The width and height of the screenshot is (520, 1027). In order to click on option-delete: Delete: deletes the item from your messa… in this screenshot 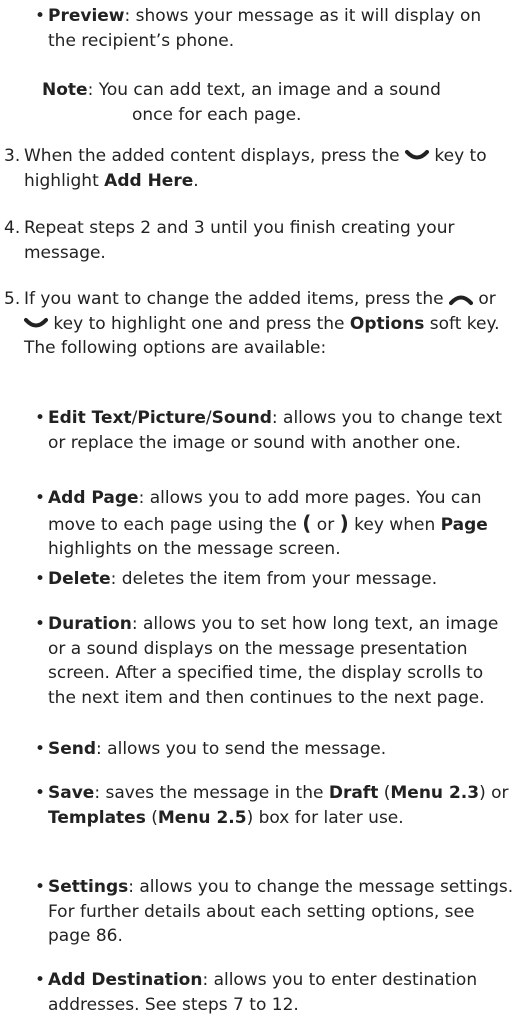, I will do `click(271, 579)`.